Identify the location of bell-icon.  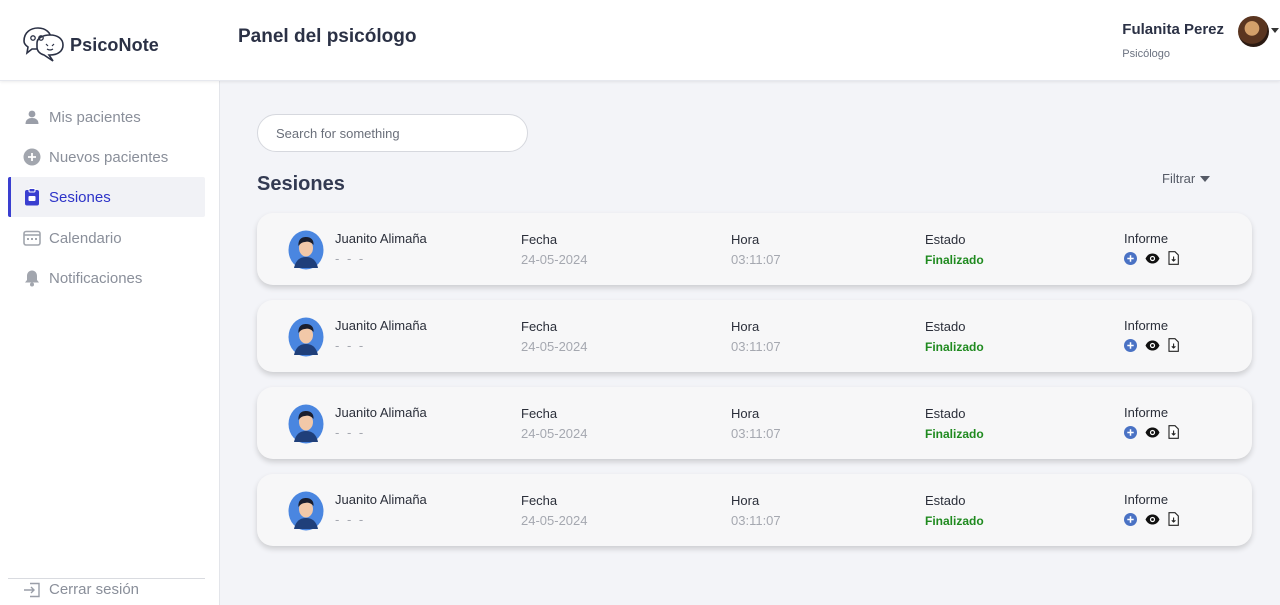
(32, 278).